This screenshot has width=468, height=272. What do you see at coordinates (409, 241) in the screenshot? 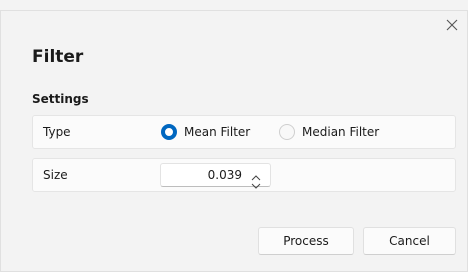
I see `cancel-button: Cancel` at bounding box center [409, 241].